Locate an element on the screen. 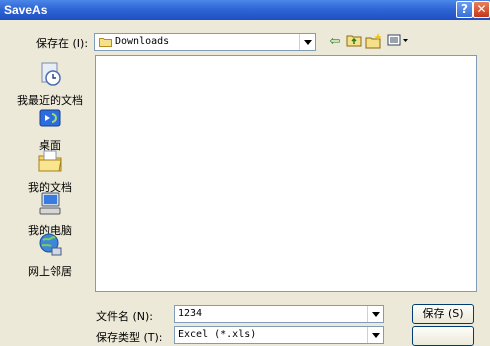 Image resolution: width=490 pixels, height=346 pixels. save-button: 保存 (S) is located at coordinates (443, 314).